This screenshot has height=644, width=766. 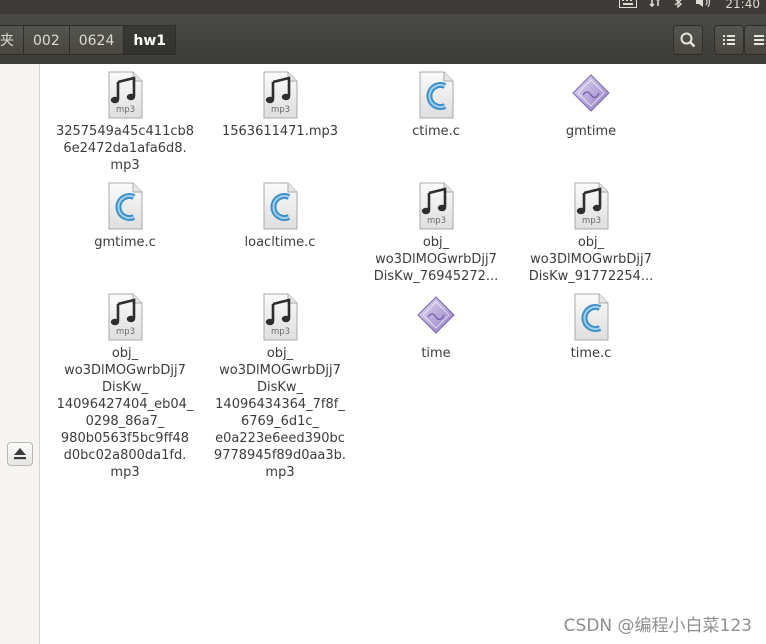 I want to click on csdn-watermark: CSDN @编程小白菜123, so click(x=657, y=626).